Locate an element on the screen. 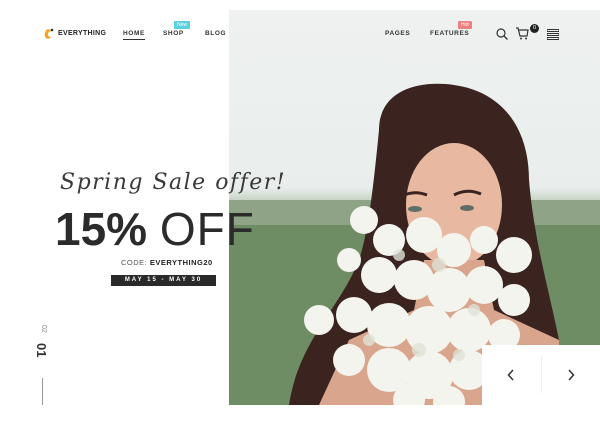 The height and width of the screenshot is (430, 600). promo-code-value: EVERYTHING20 is located at coordinates (181, 262).